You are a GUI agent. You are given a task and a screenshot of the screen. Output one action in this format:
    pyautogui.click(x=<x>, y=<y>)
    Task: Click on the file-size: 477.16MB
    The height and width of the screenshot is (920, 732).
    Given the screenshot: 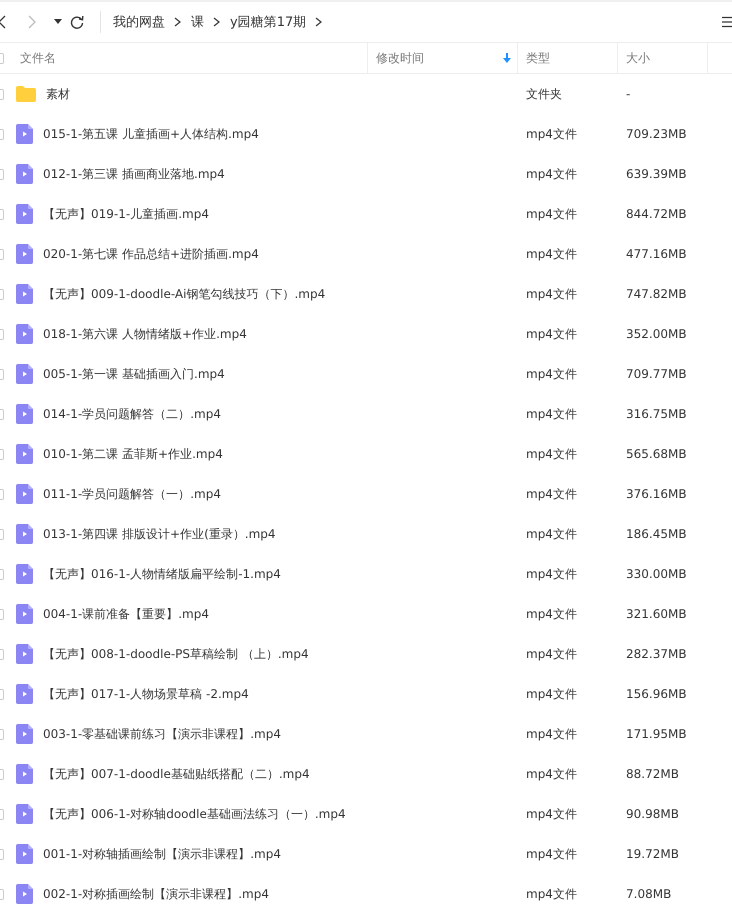 What is the action you would take?
    pyautogui.click(x=656, y=254)
    